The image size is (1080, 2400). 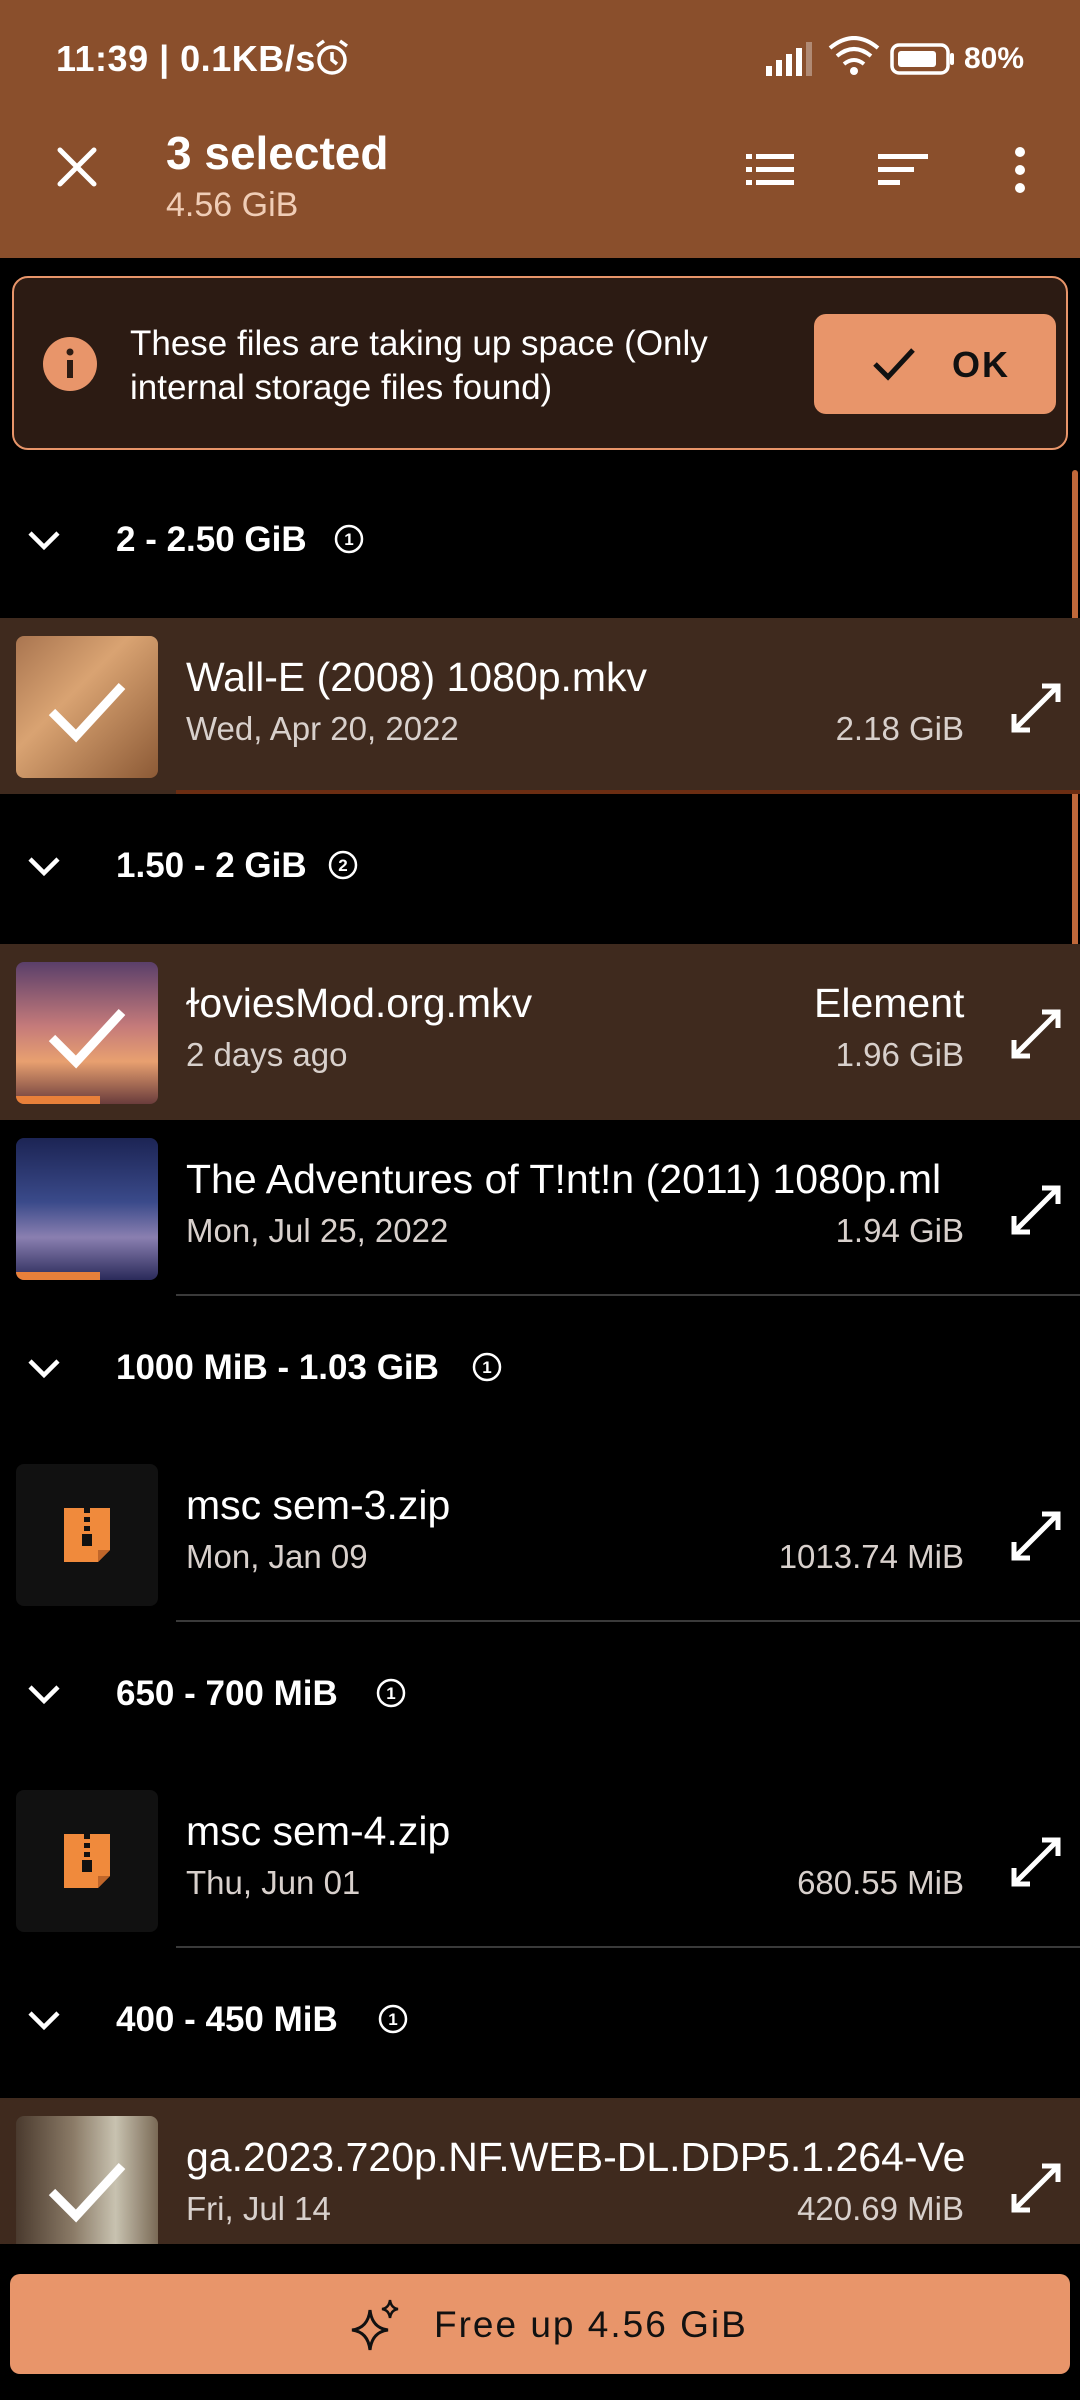 I want to click on sparkle-icon, so click(x=375, y=2325).